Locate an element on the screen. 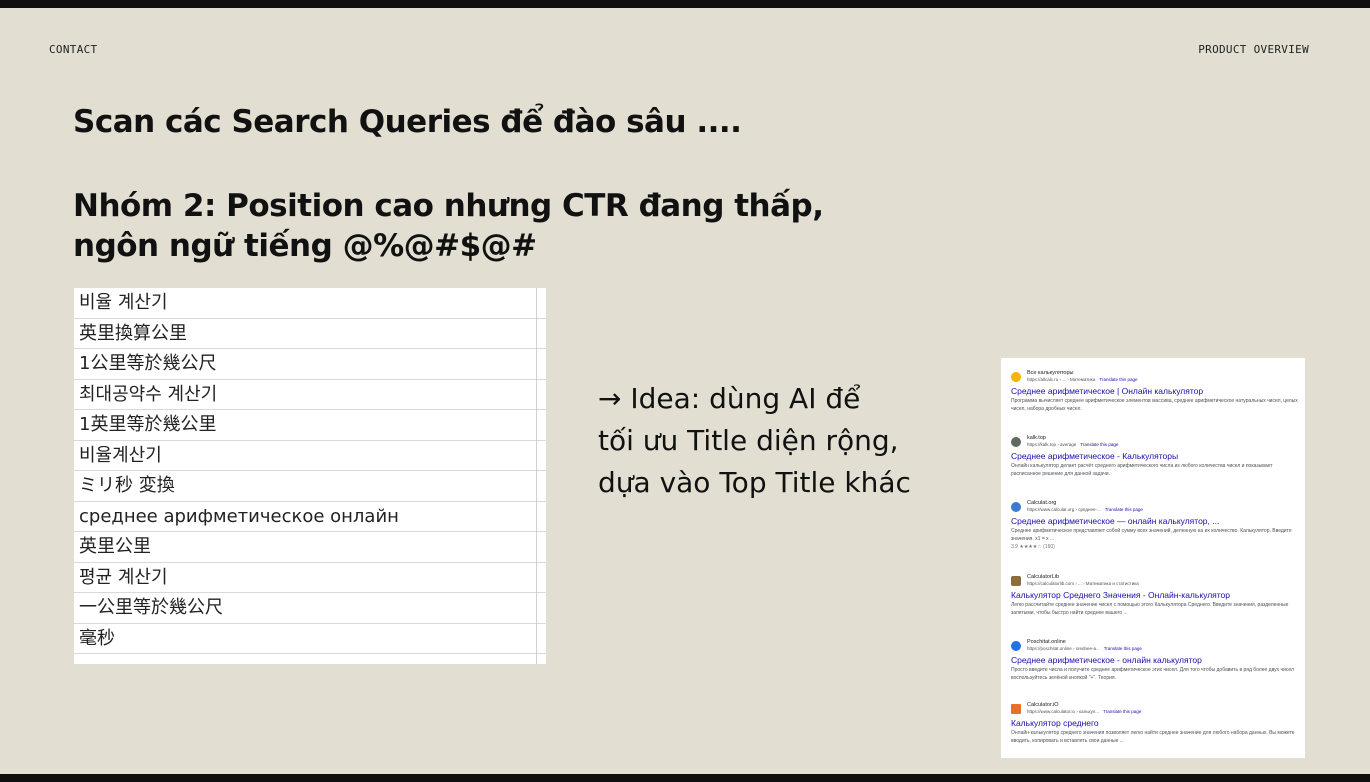 This screenshot has height=782, width=1370. result-title-link: Калькулятор среднего is located at coordinates (1156, 723).